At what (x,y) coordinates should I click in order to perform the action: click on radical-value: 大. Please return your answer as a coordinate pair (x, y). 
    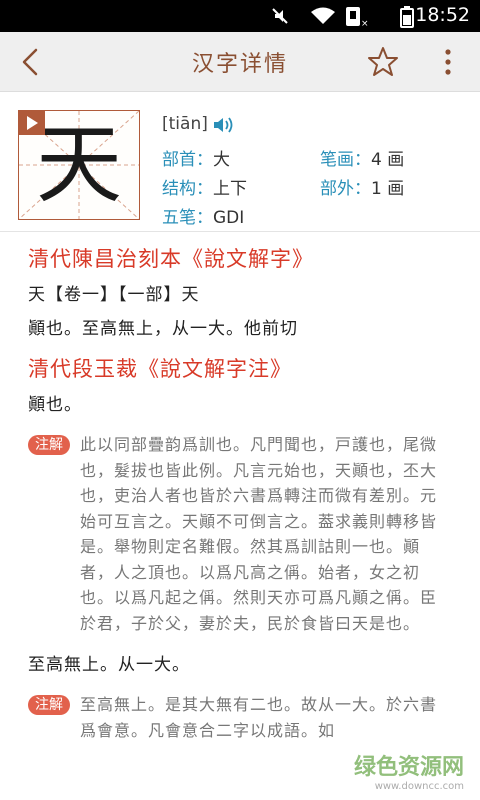
    Looking at the image, I should click on (221, 160).